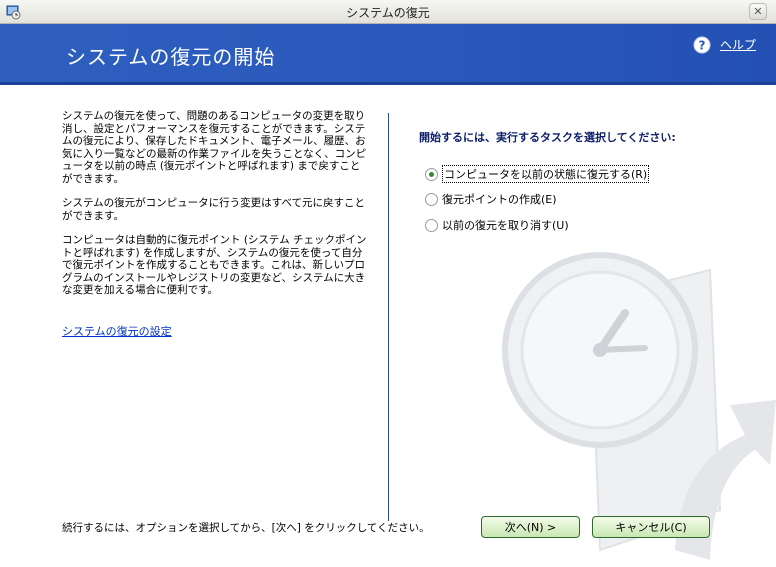  I want to click on task-heading: 開始するには、実行するタスクを選択してください:, so click(547, 137).